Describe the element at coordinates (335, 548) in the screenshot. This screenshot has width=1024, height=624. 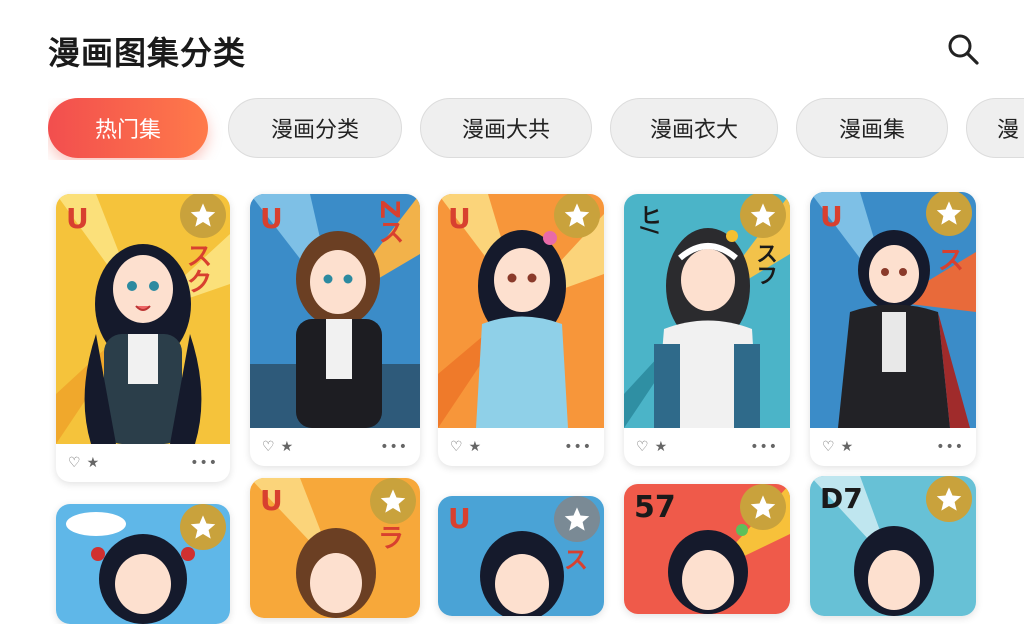
I see `manga-card: U ラ` at that location.